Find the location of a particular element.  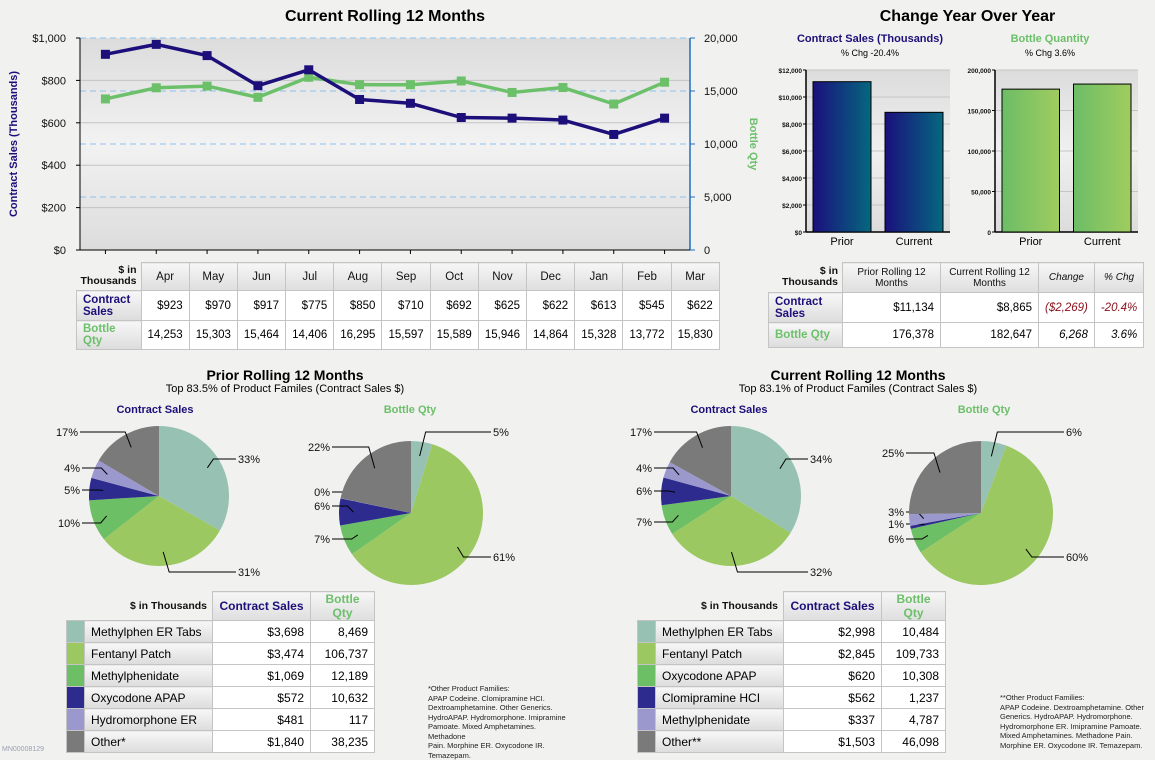

table-row: Methylphen ER Tabs $3,698 8,469 is located at coordinates (220, 631).